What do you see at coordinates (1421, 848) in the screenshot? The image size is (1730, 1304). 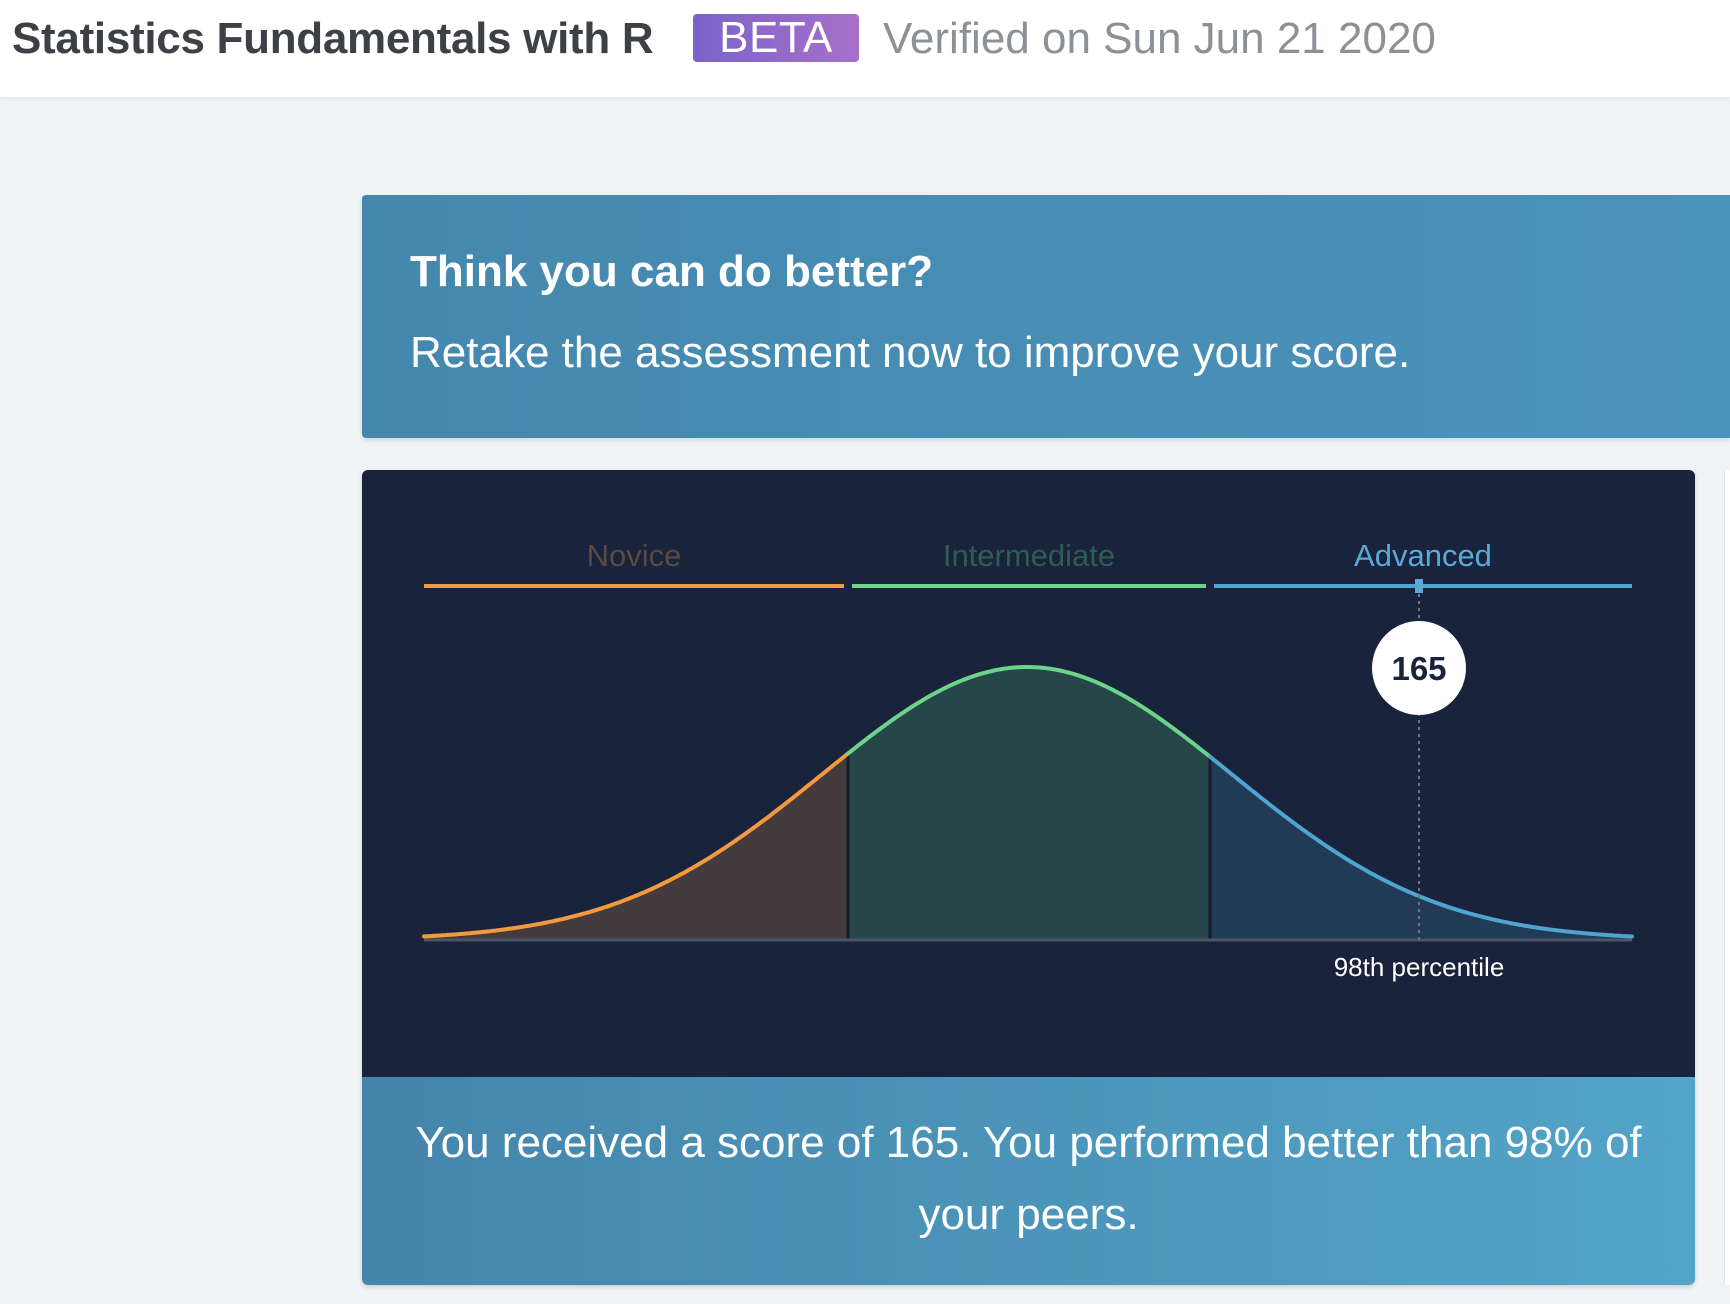 I see `band-area-advanced` at bounding box center [1421, 848].